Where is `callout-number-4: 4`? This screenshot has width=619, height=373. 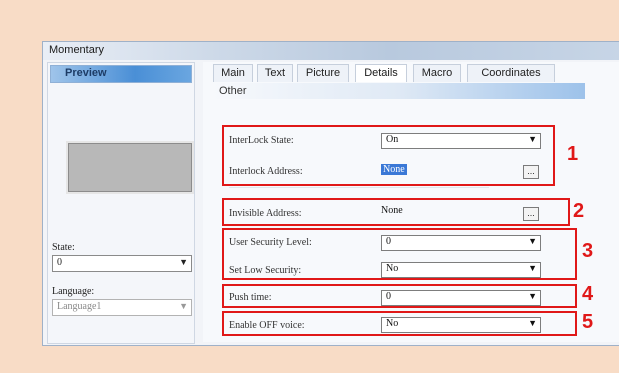 callout-number-4: 4 is located at coordinates (588, 294).